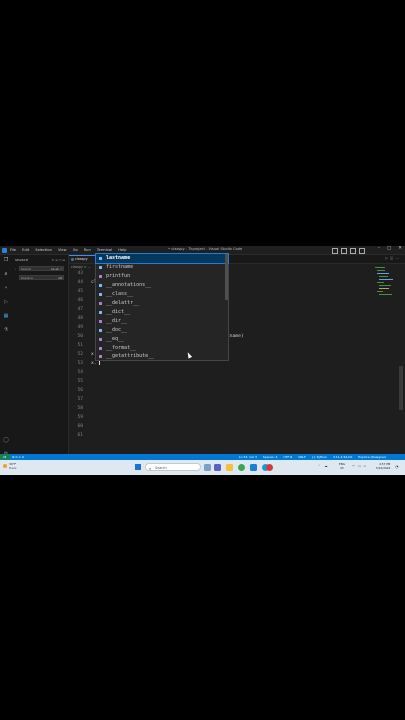  What do you see at coordinates (335, 250) in the screenshot?
I see `toggle-sidebar-icon` at bounding box center [335, 250].